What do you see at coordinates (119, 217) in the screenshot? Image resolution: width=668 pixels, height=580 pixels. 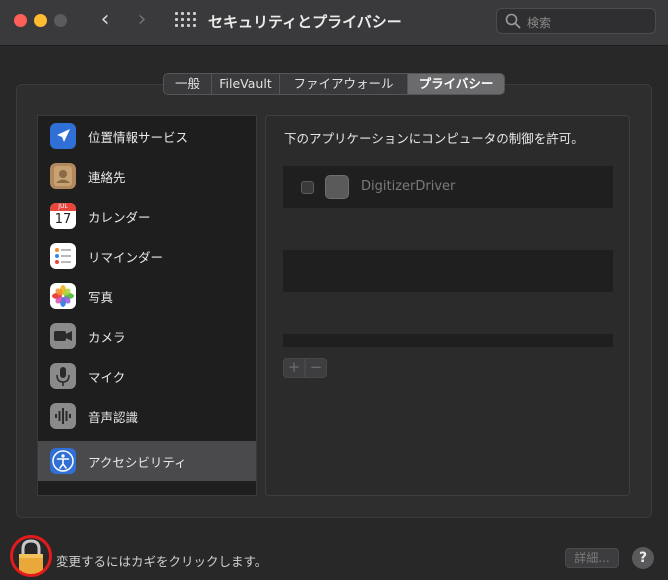 I see `sidebar-item-label: カレンダー` at bounding box center [119, 217].